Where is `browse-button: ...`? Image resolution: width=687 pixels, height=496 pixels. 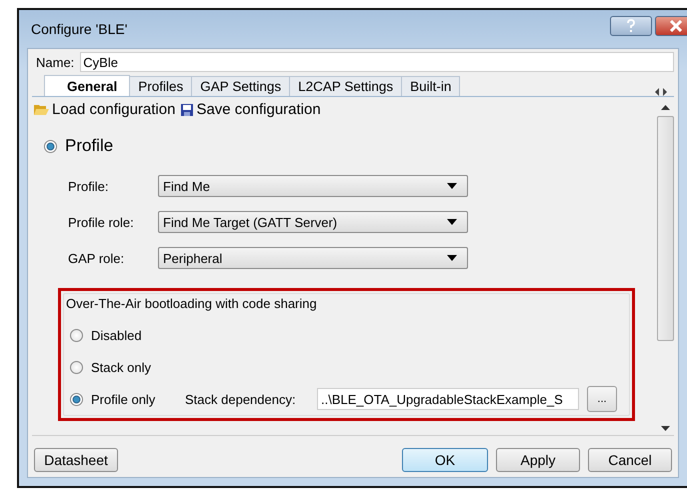 browse-button: ... is located at coordinates (602, 399).